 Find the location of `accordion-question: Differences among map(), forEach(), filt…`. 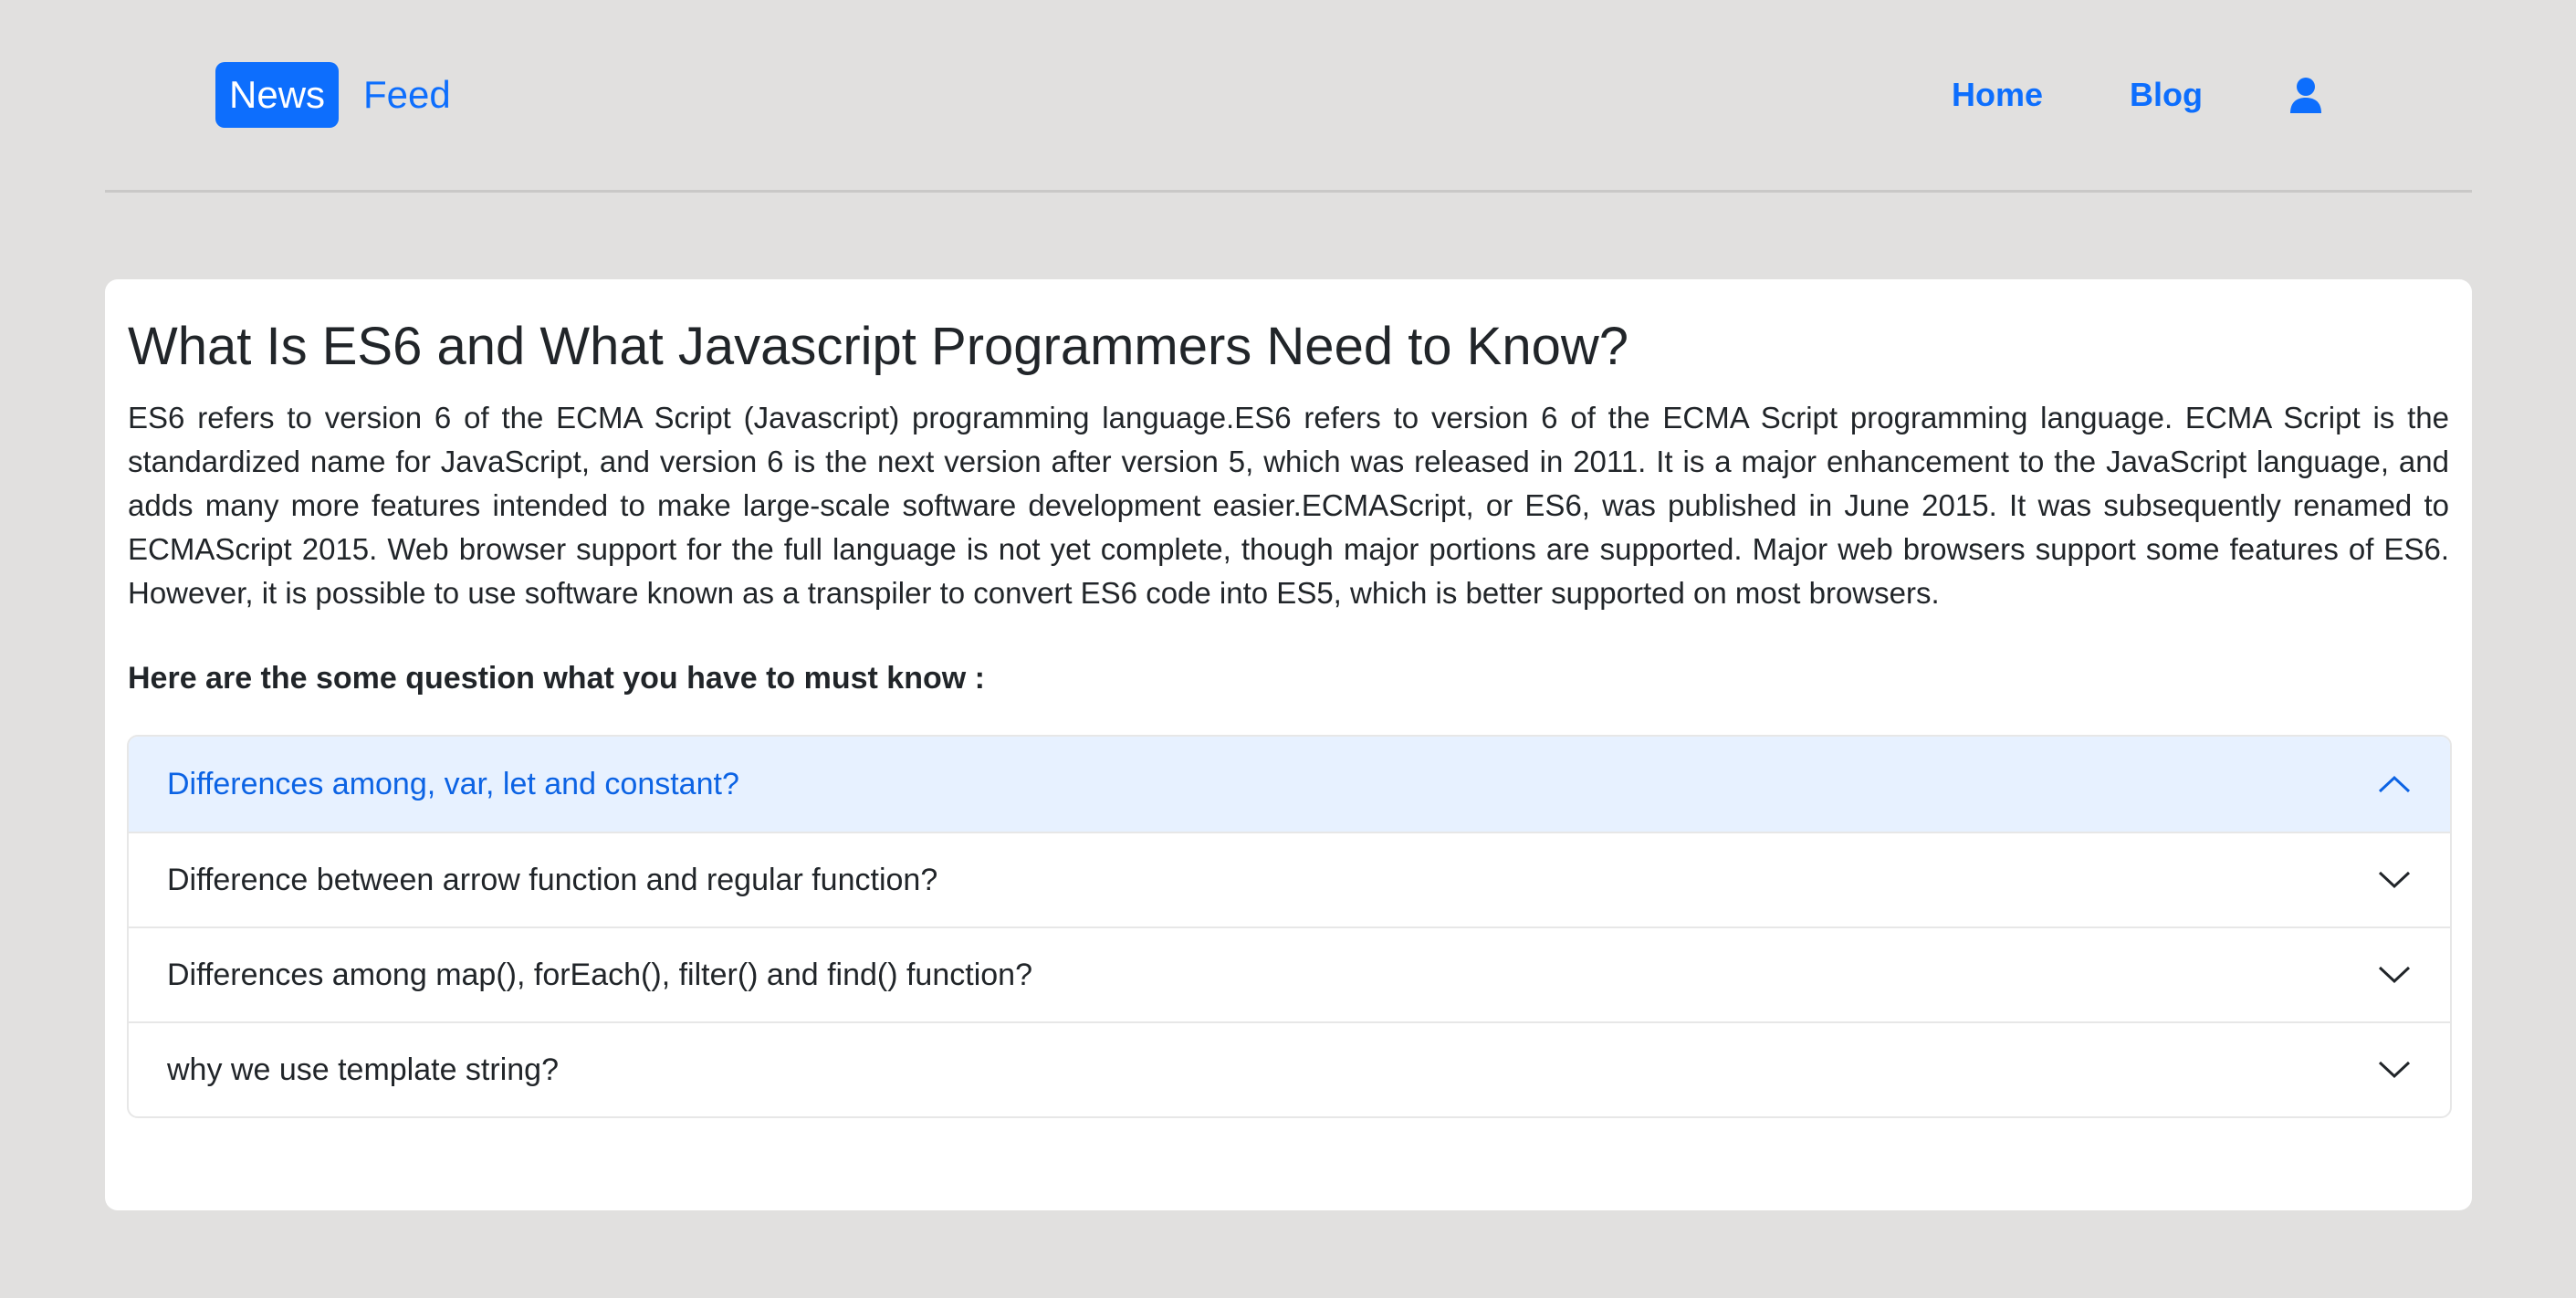

accordion-question: Differences among map(), forEach(), filt… is located at coordinates (600, 974).